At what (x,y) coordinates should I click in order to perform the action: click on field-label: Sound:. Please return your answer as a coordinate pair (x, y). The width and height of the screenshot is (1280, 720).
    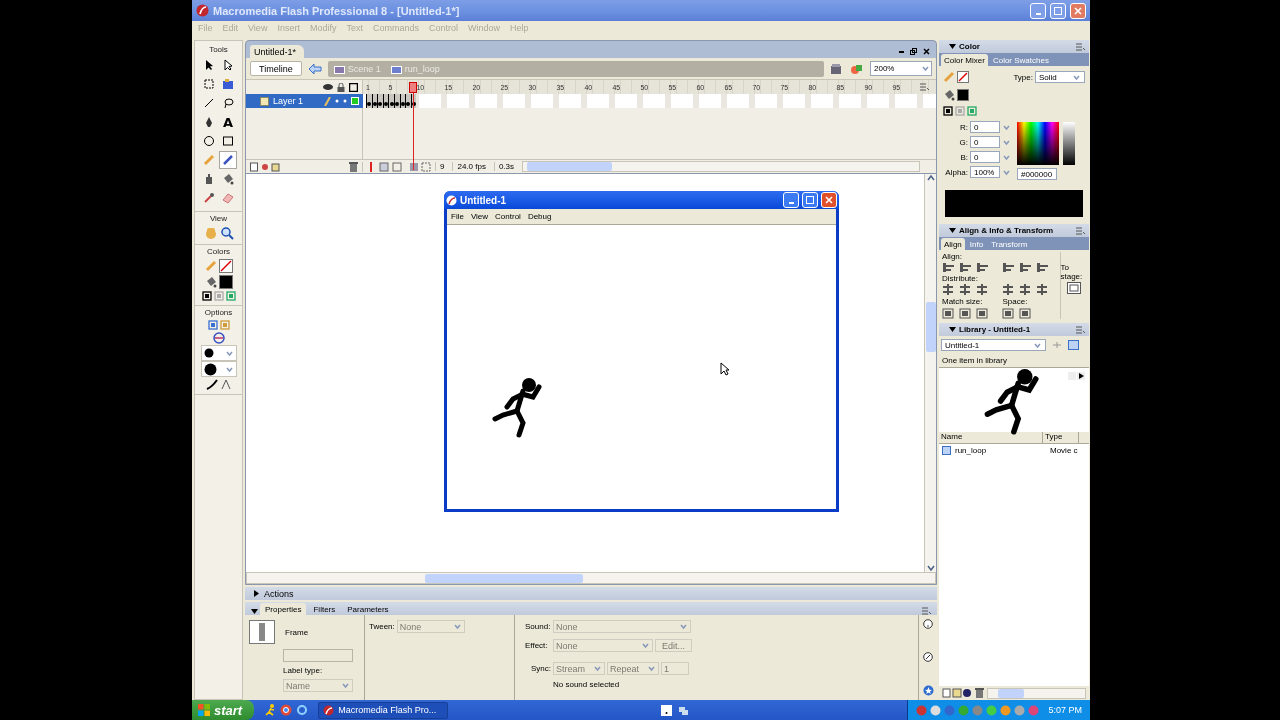
    Looking at the image, I should click on (538, 626).